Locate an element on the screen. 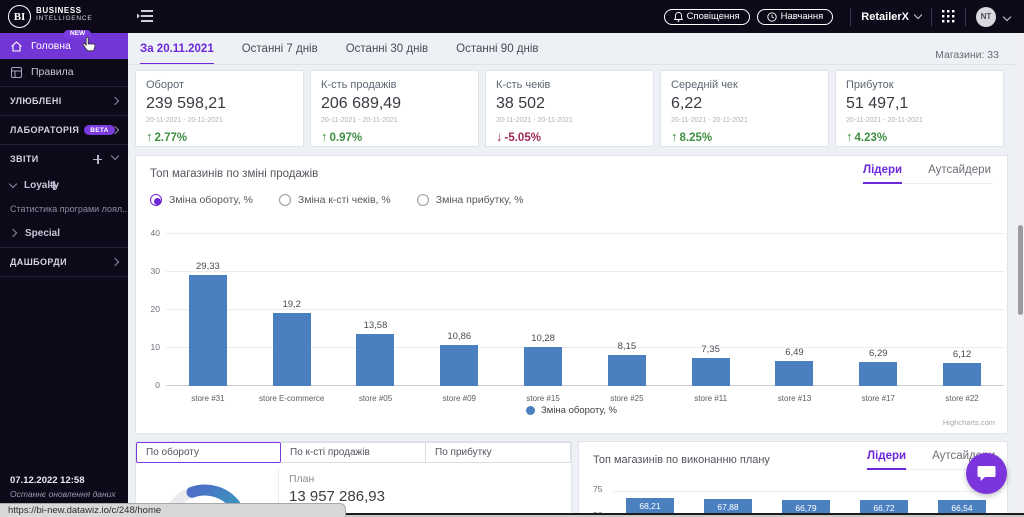 This screenshot has height=517, width=1024. bar-x-label: store #11 is located at coordinates (711, 398).